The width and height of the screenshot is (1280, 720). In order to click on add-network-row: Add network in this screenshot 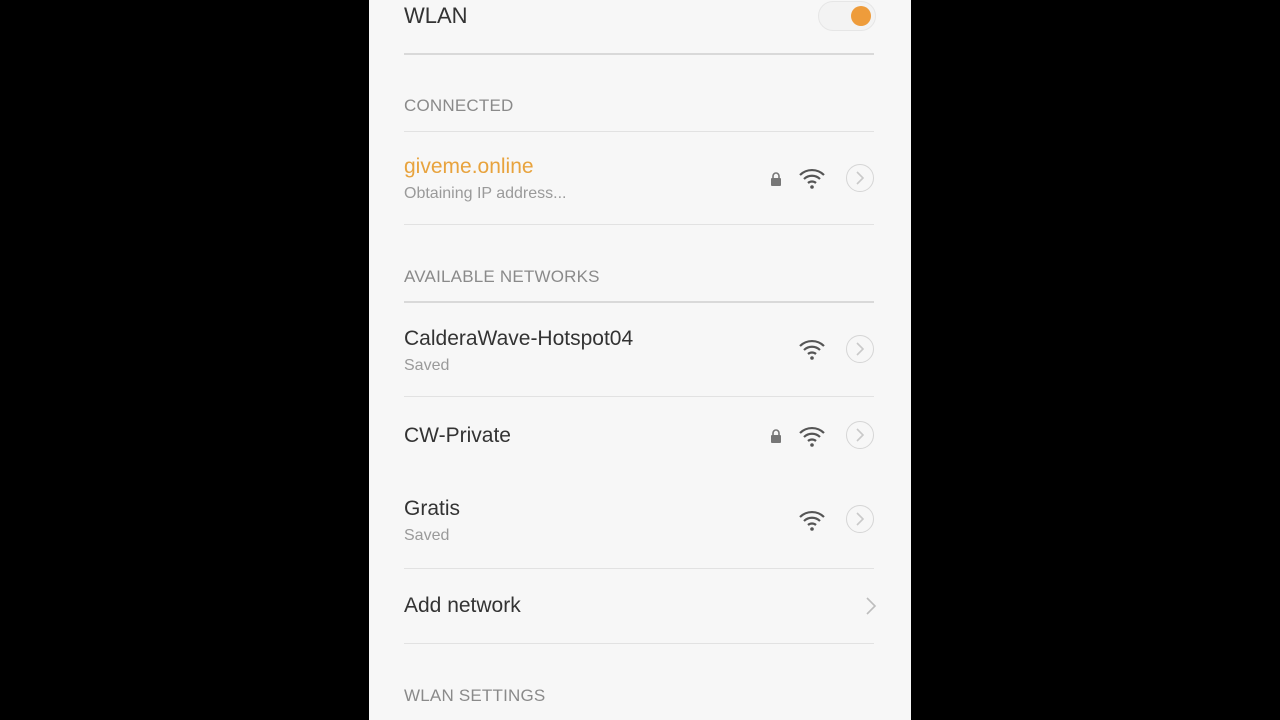, I will do `click(640, 606)`.